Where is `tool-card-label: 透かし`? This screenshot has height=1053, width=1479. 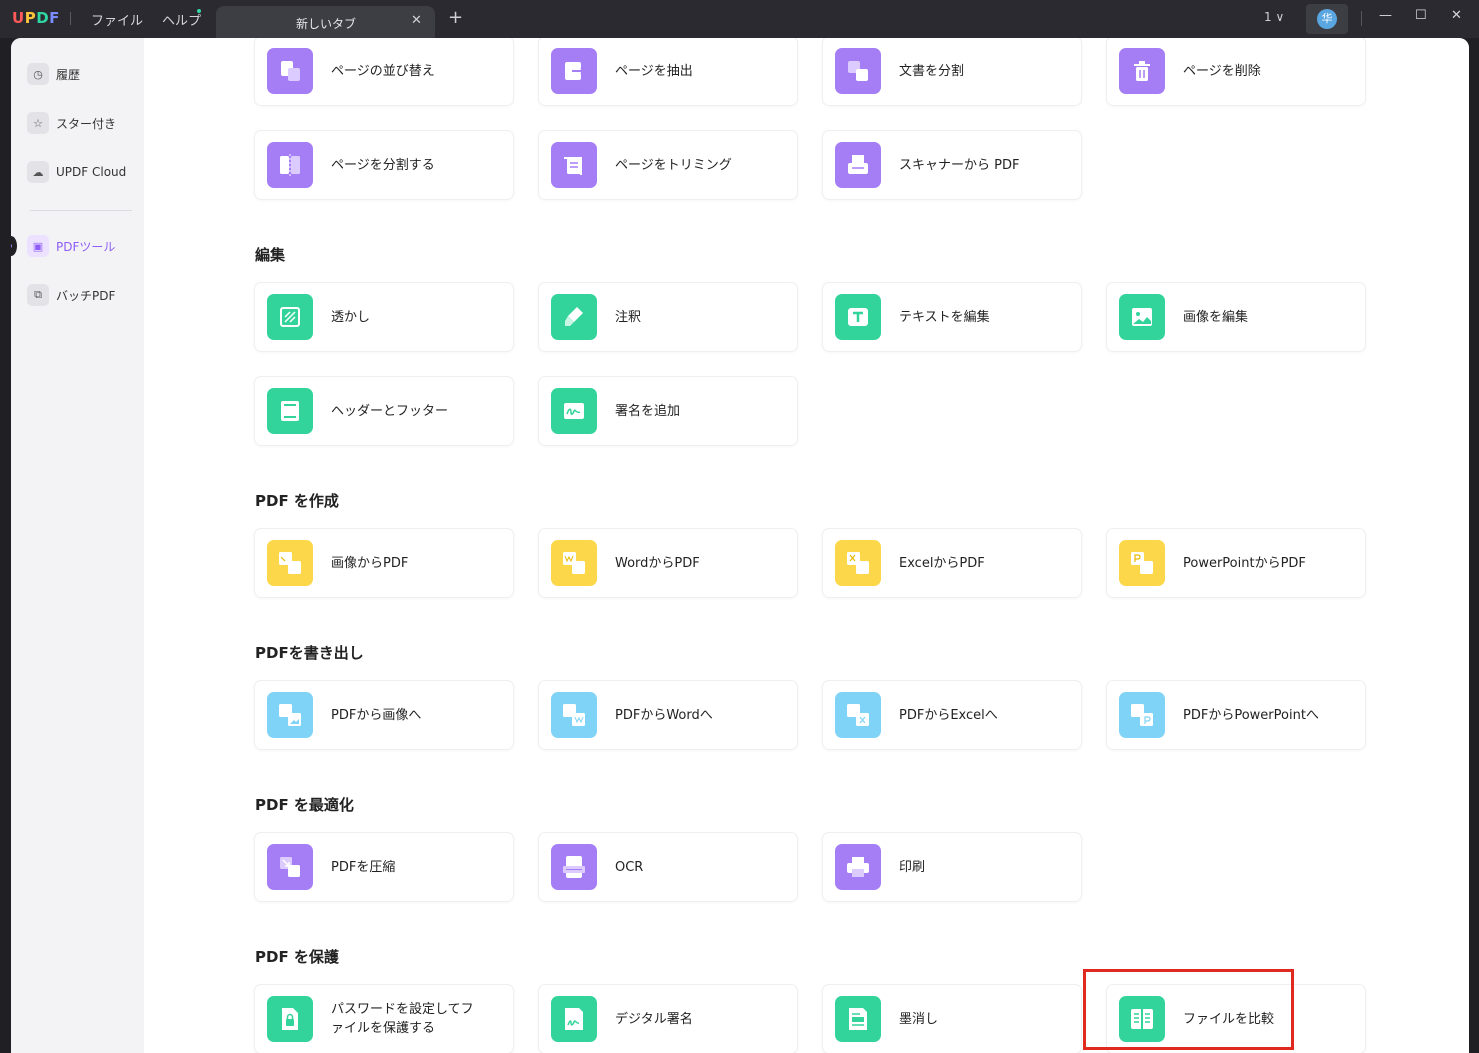 tool-card-label: 透かし is located at coordinates (351, 317).